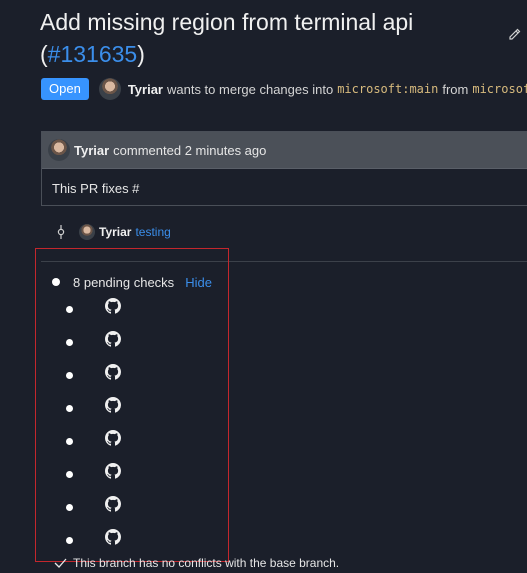 This screenshot has height=573, width=527. Describe the element at coordinates (284, 261) in the screenshot. I see `divider` at that location.